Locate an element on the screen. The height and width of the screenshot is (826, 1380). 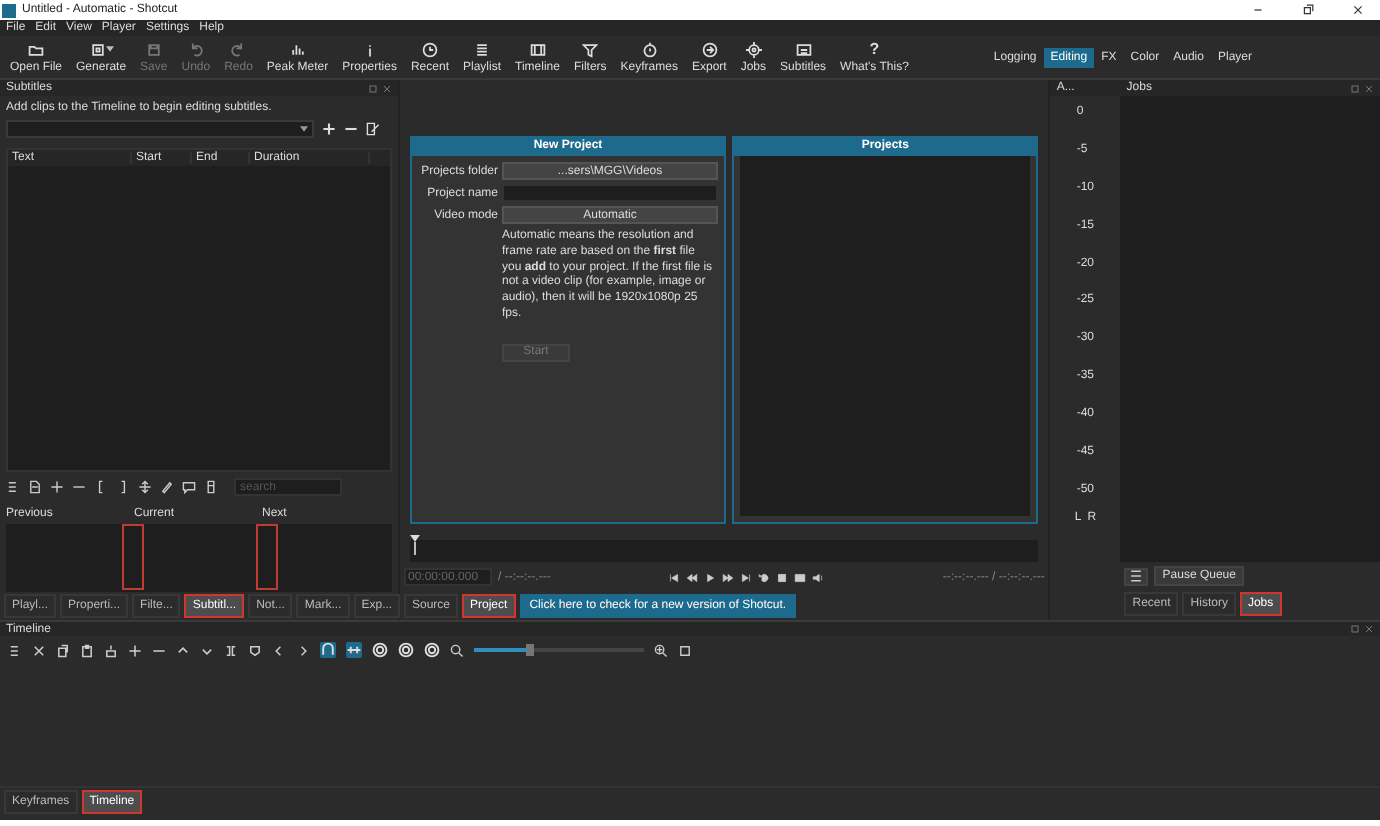
clock-icon is located at coordinates (429, 49).